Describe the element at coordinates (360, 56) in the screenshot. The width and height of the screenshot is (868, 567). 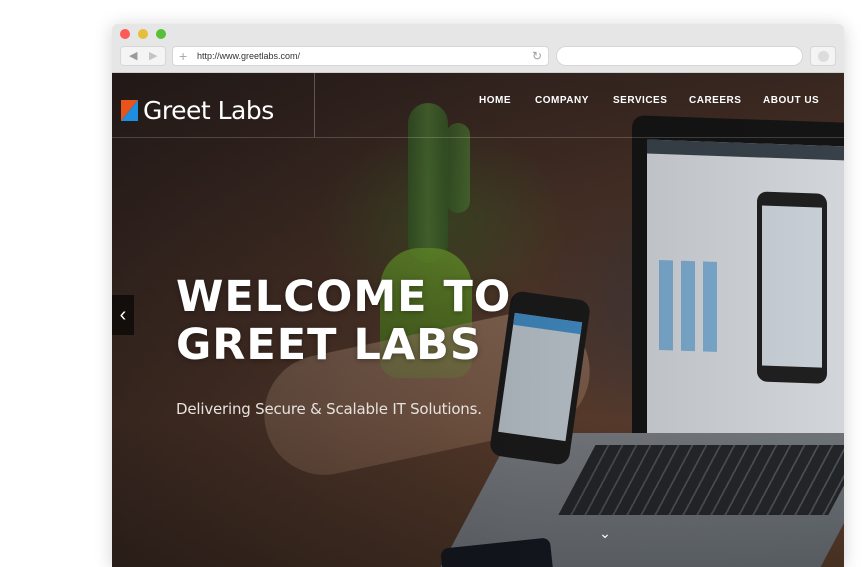
I see `address-bar: + http://www.greetlabs.com/ ↻` at that location.